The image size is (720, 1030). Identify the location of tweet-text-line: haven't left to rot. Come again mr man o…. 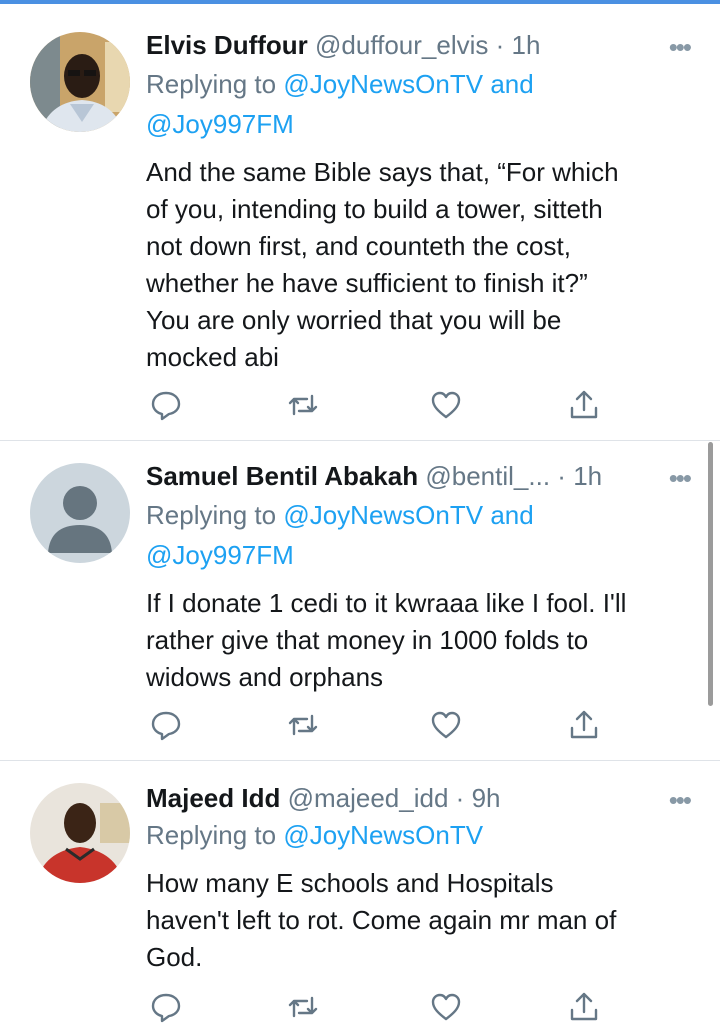
(381, 920).